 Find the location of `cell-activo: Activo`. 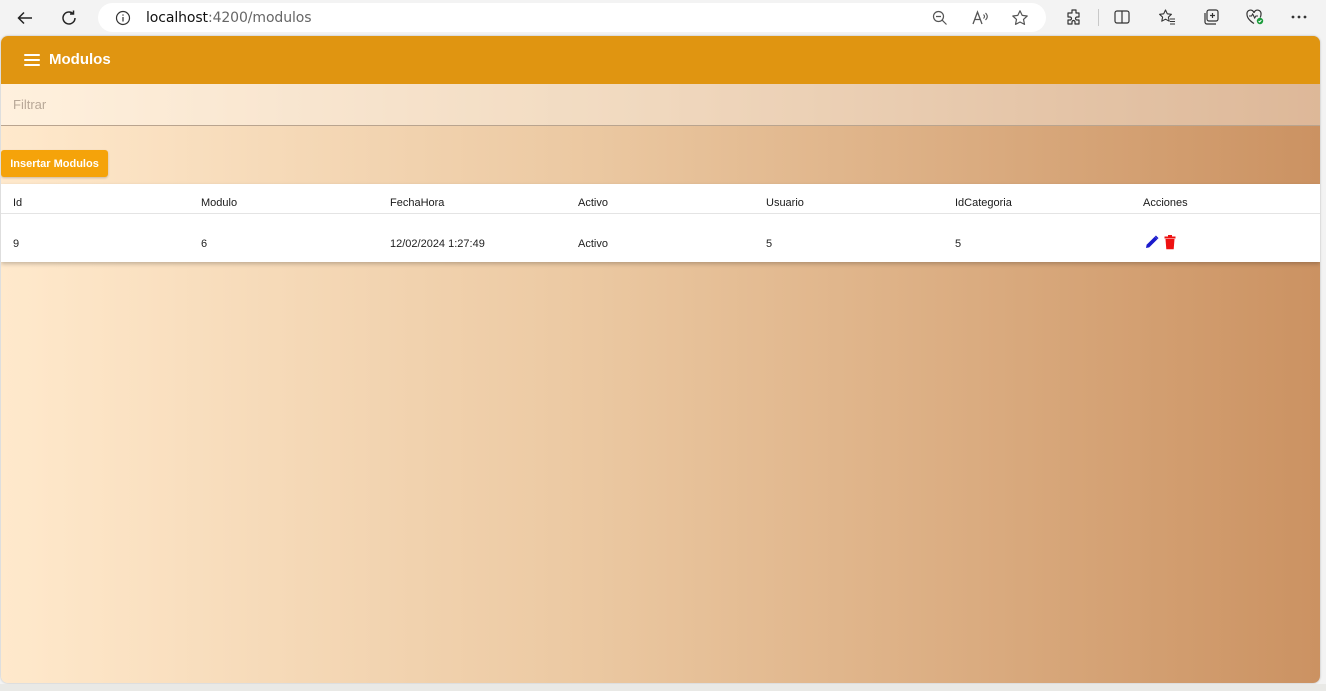

cell-activo: Activo is located at coordinates (593, 244).